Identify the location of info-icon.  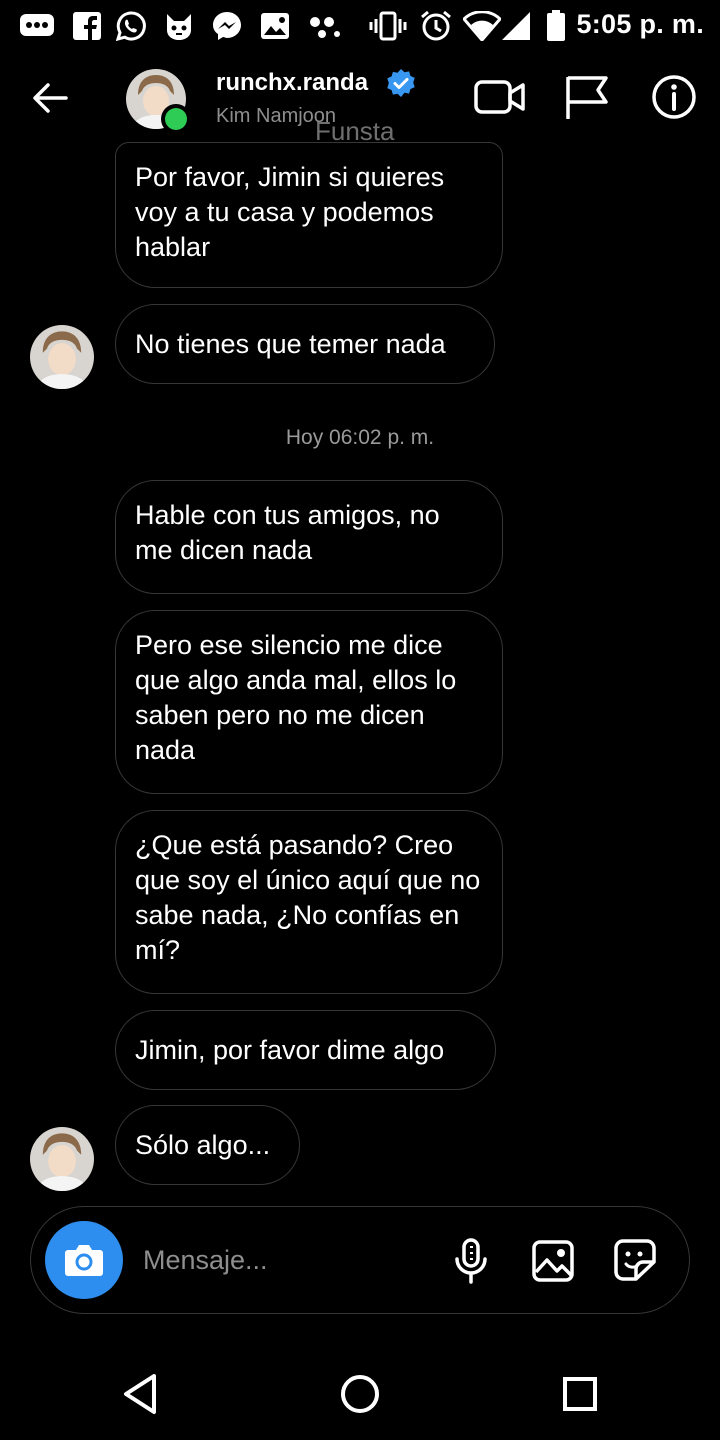
(674, 97).